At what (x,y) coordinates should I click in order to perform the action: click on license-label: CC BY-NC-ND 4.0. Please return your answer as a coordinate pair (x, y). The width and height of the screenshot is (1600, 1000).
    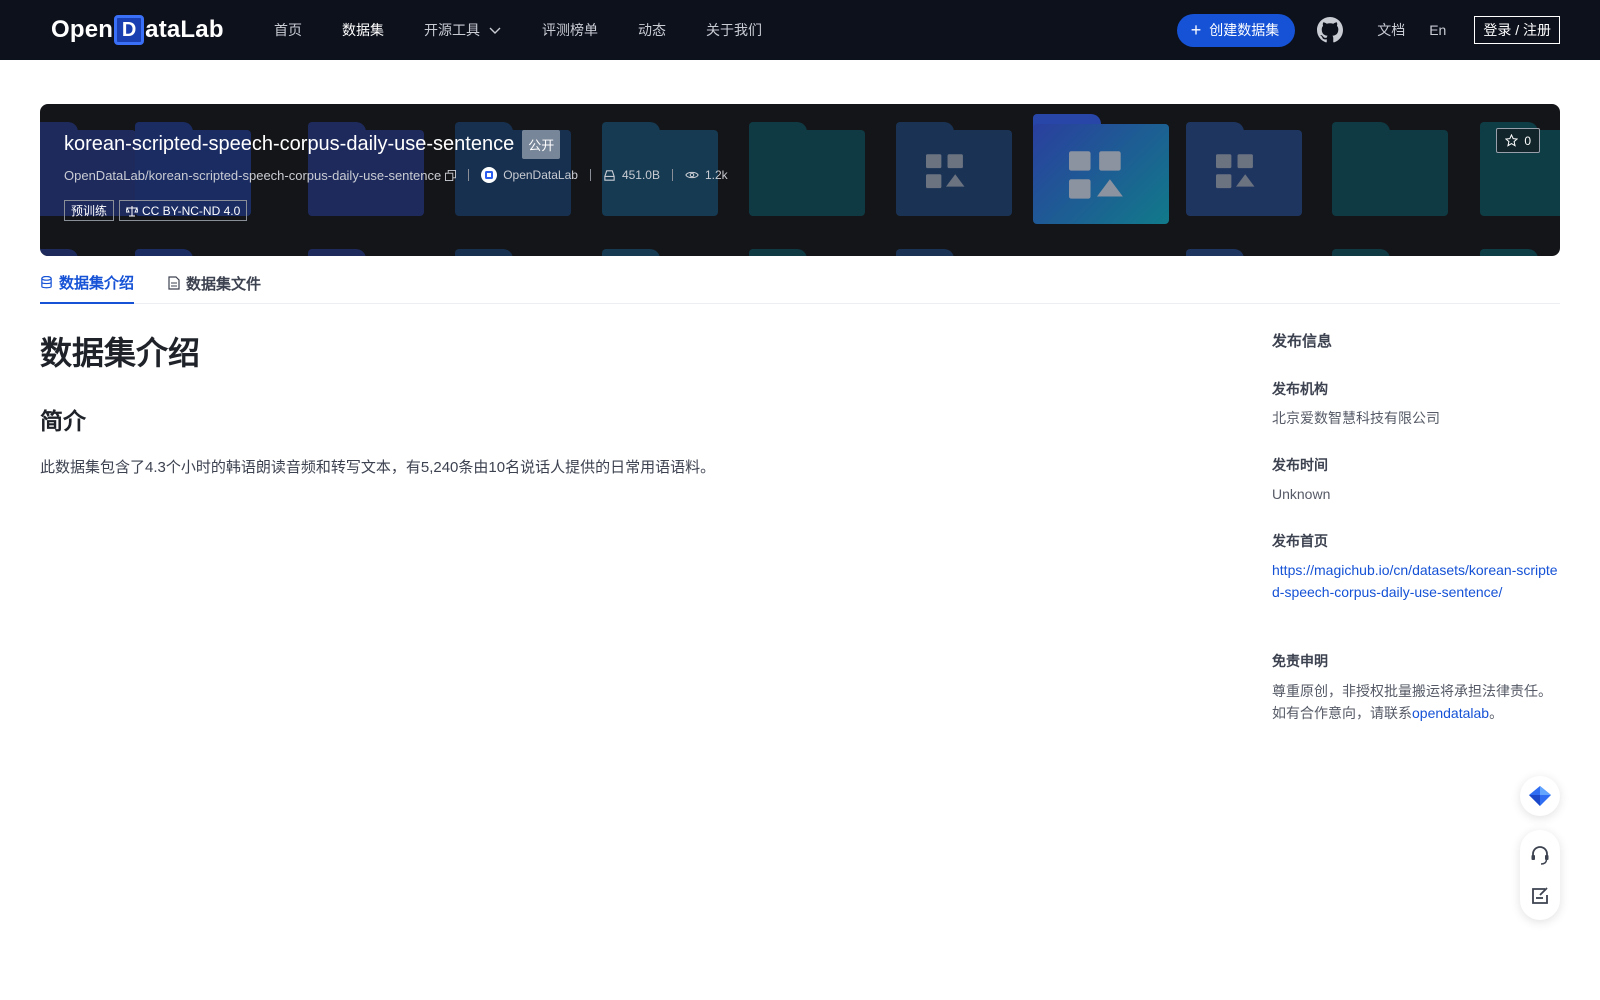
    Looking at the image, I should click on (191, 210).